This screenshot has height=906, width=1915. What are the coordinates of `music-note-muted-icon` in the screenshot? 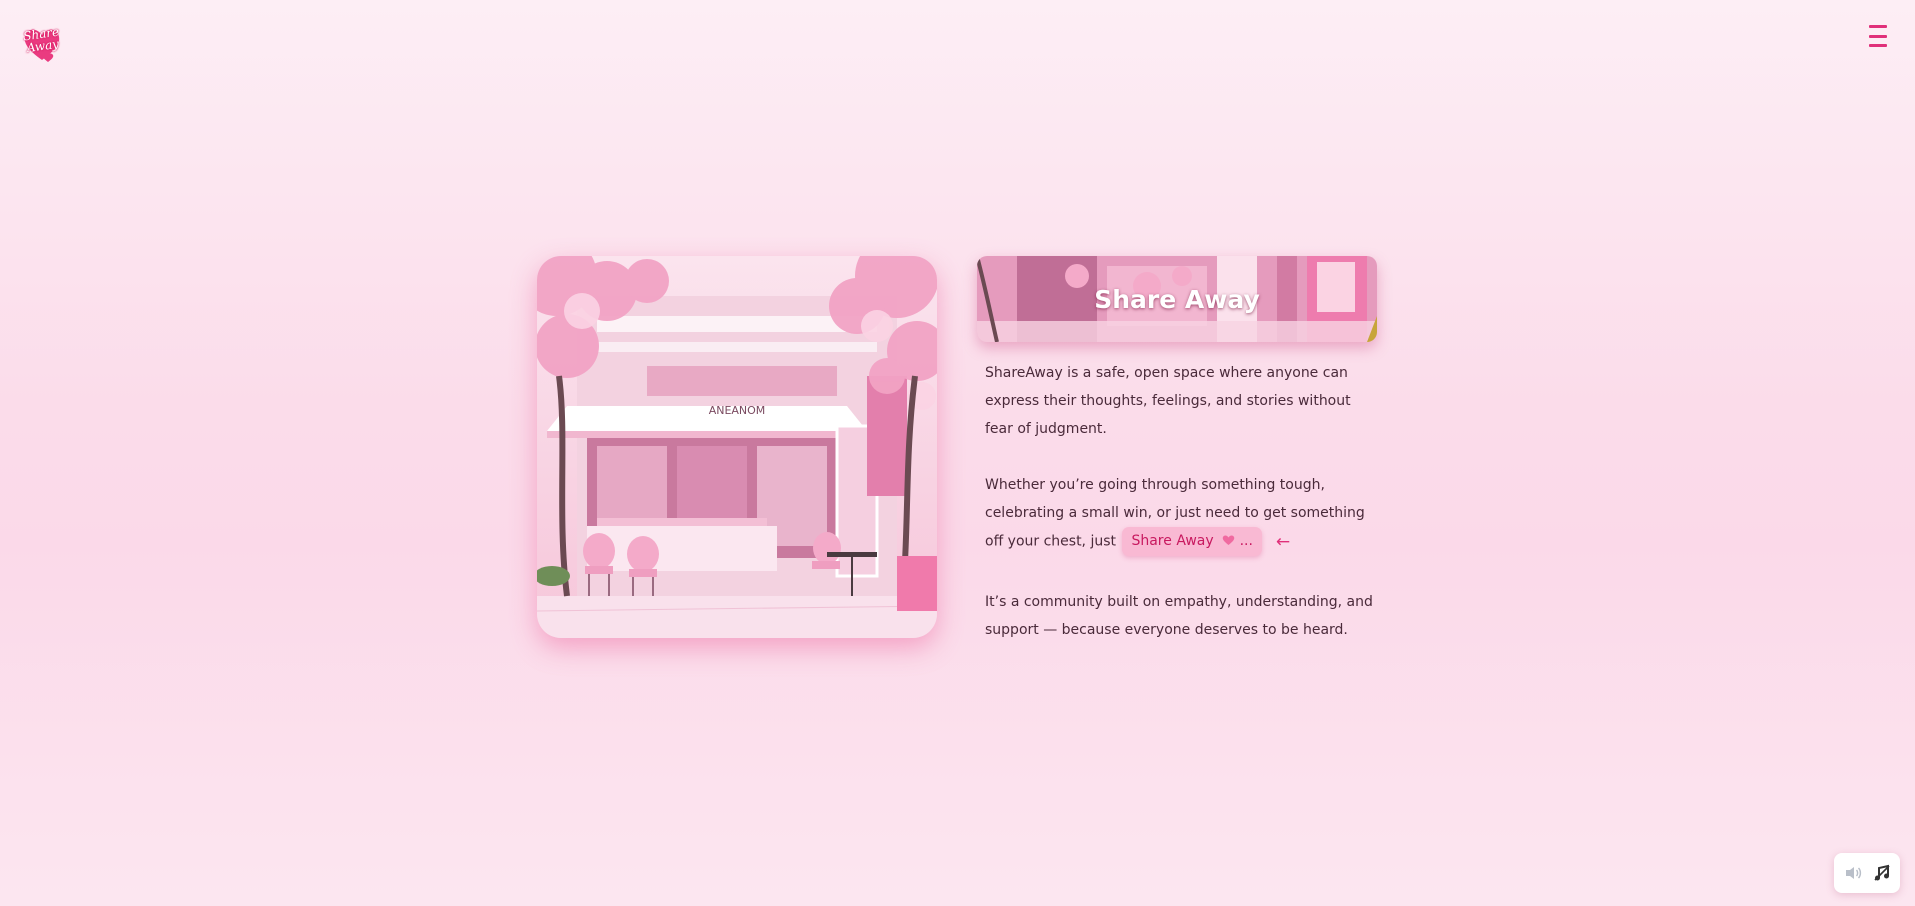 It's located at (1881, 872).